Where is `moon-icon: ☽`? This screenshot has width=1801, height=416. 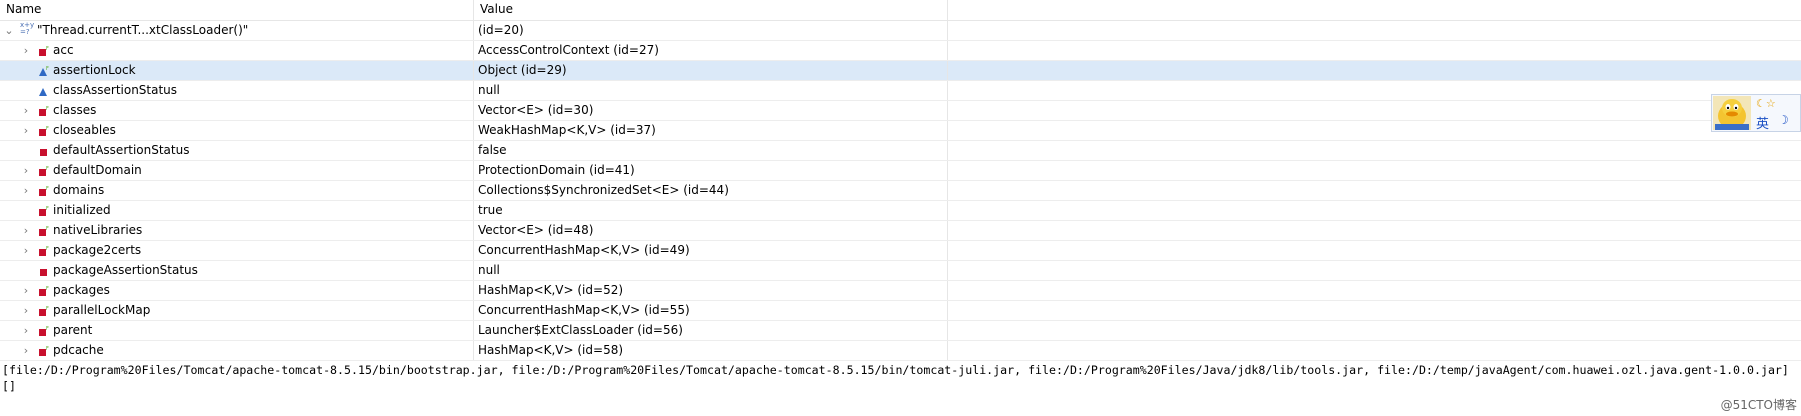
moon-icon: ☽ is located at coordinates (1783, 120).